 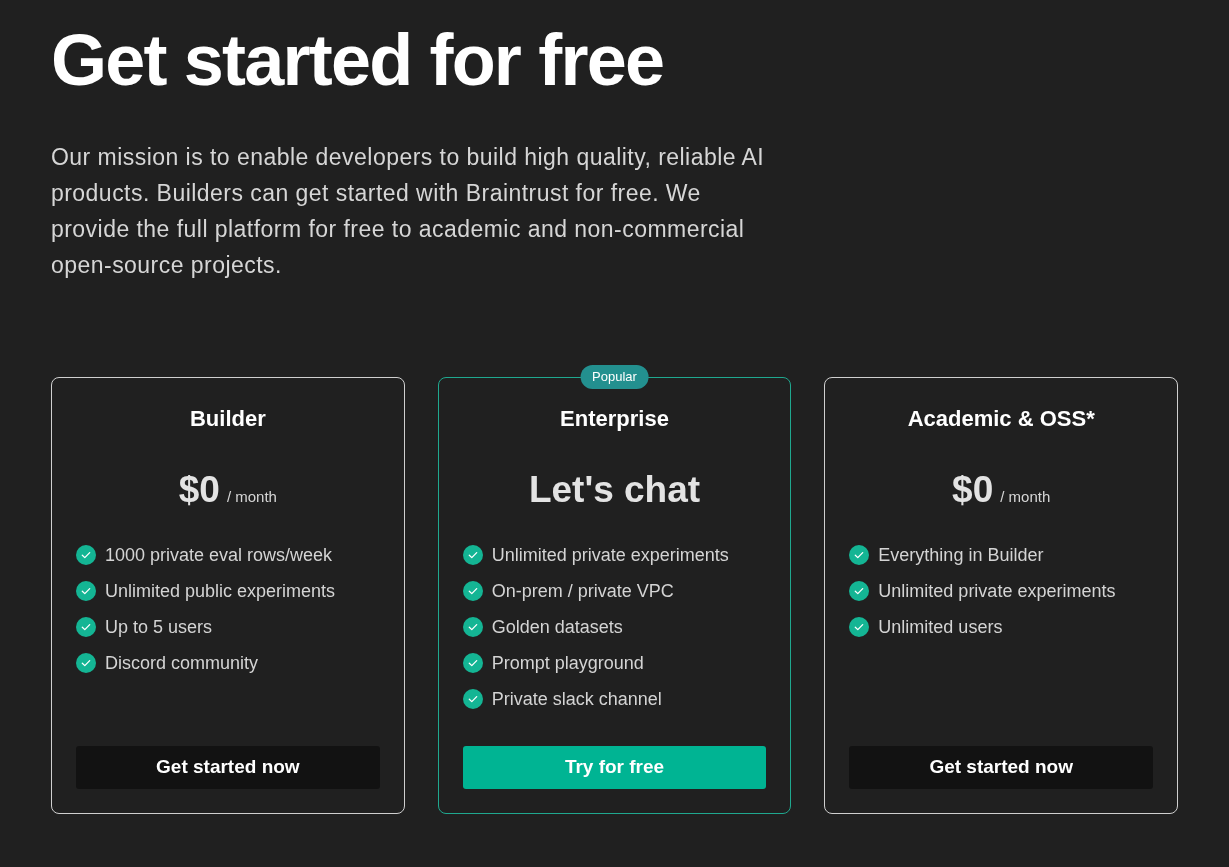 I want to click on feature-text: Golden datasets, so click(x=557, y=627).